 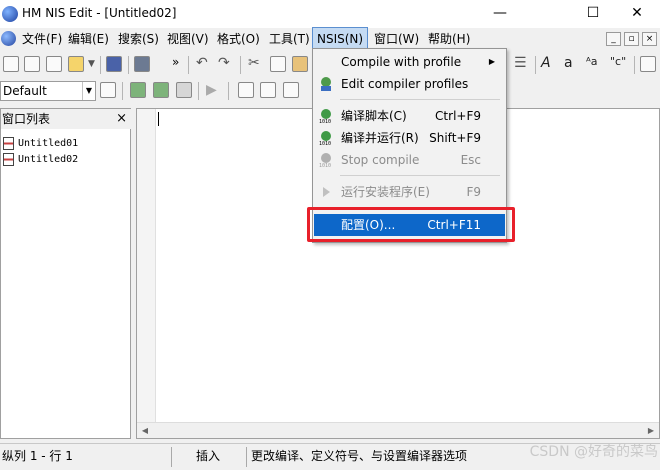 I want to click on close-button: ✕, so click(x=637, y=14).